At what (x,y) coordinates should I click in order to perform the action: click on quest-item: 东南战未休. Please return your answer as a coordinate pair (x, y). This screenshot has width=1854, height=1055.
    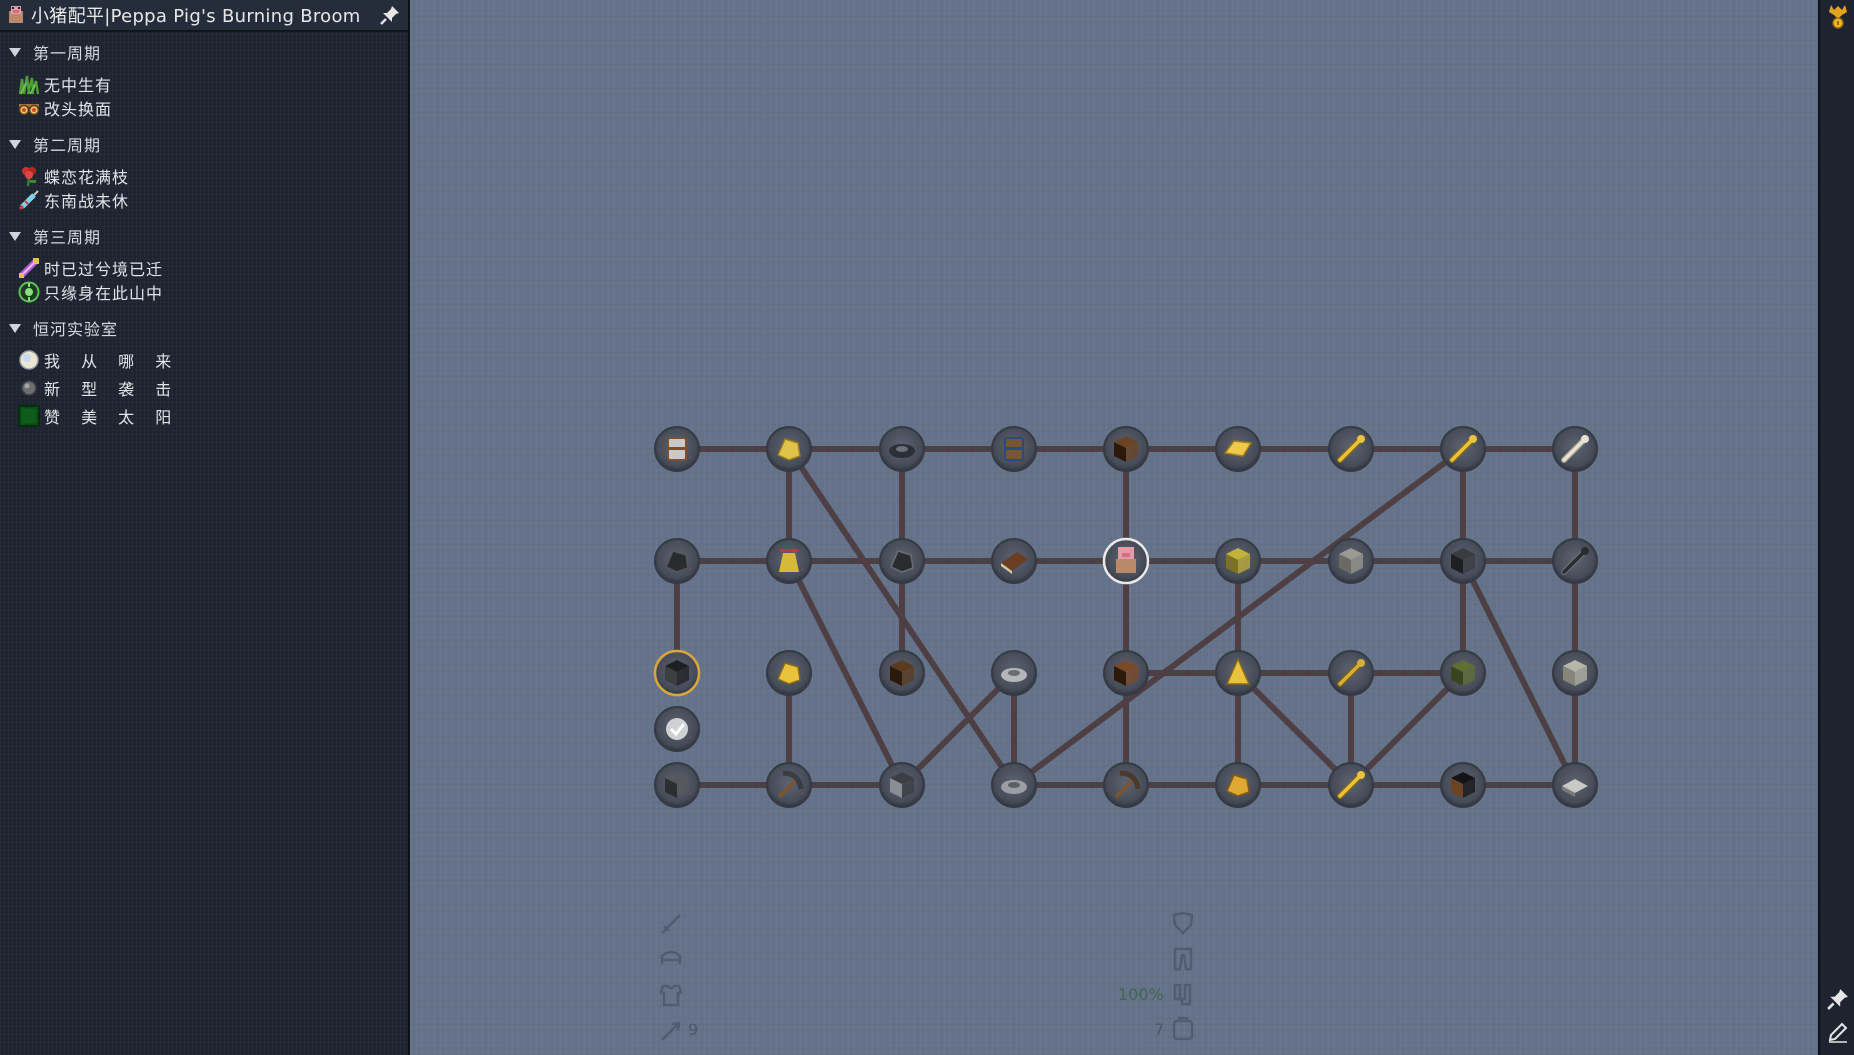
    Looking at the image, I should click on (64, 200).